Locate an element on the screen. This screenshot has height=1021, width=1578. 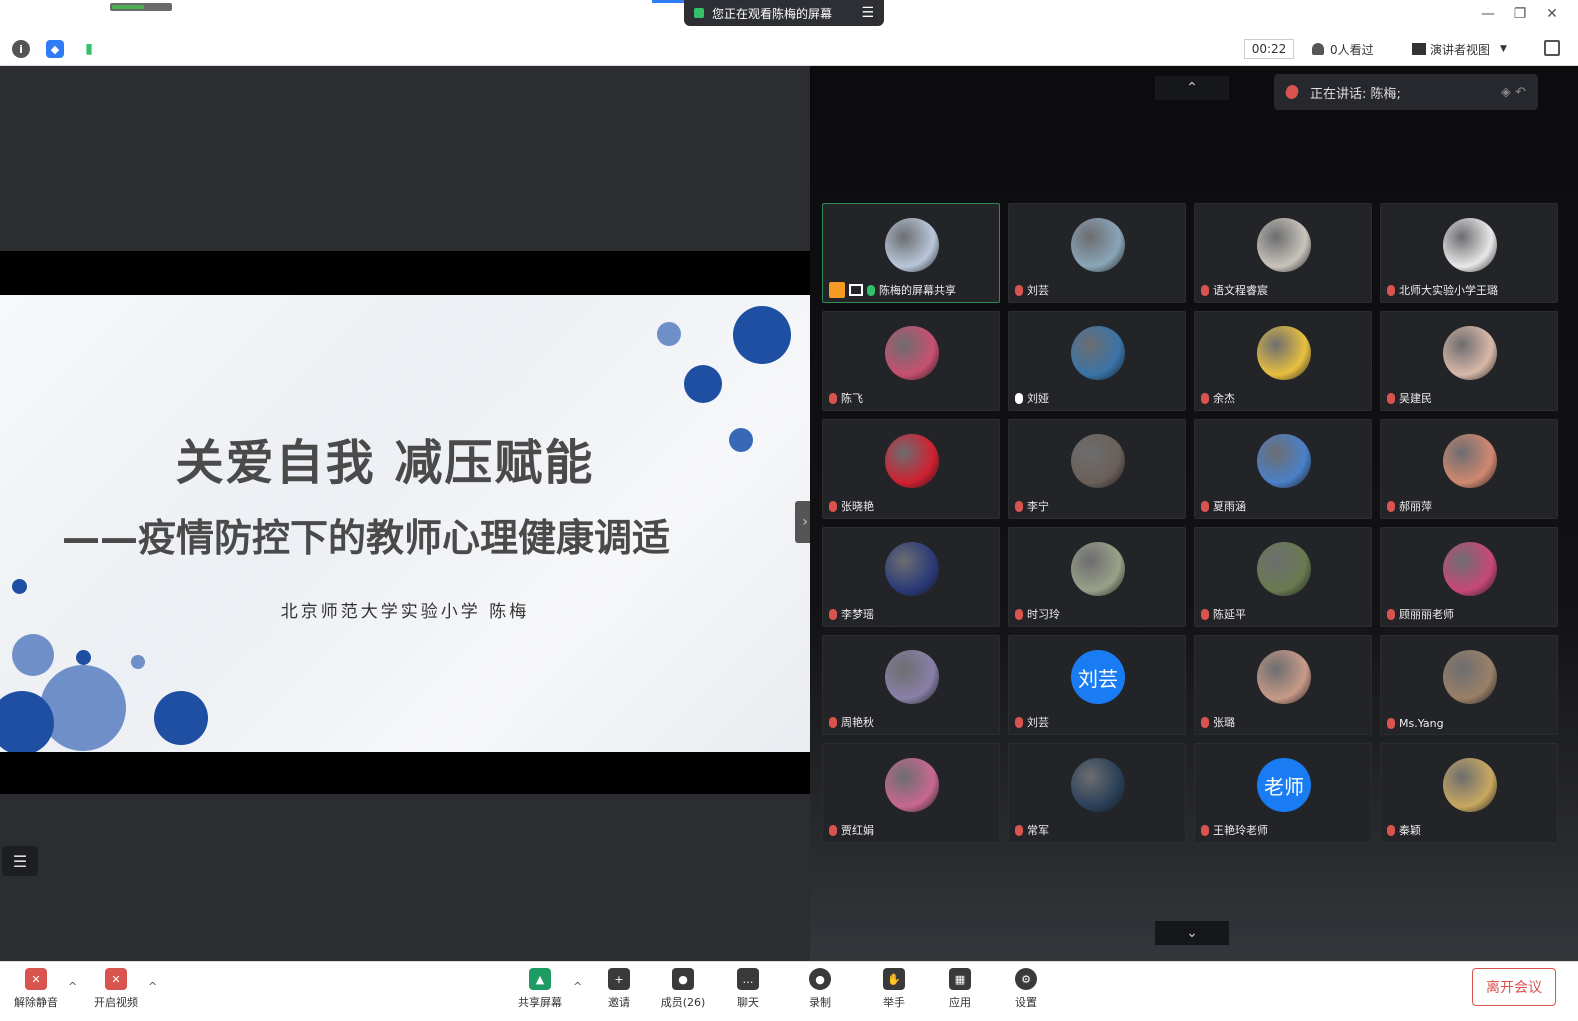
participant-name: 刘芸 is located at coordinates (1038, 722).